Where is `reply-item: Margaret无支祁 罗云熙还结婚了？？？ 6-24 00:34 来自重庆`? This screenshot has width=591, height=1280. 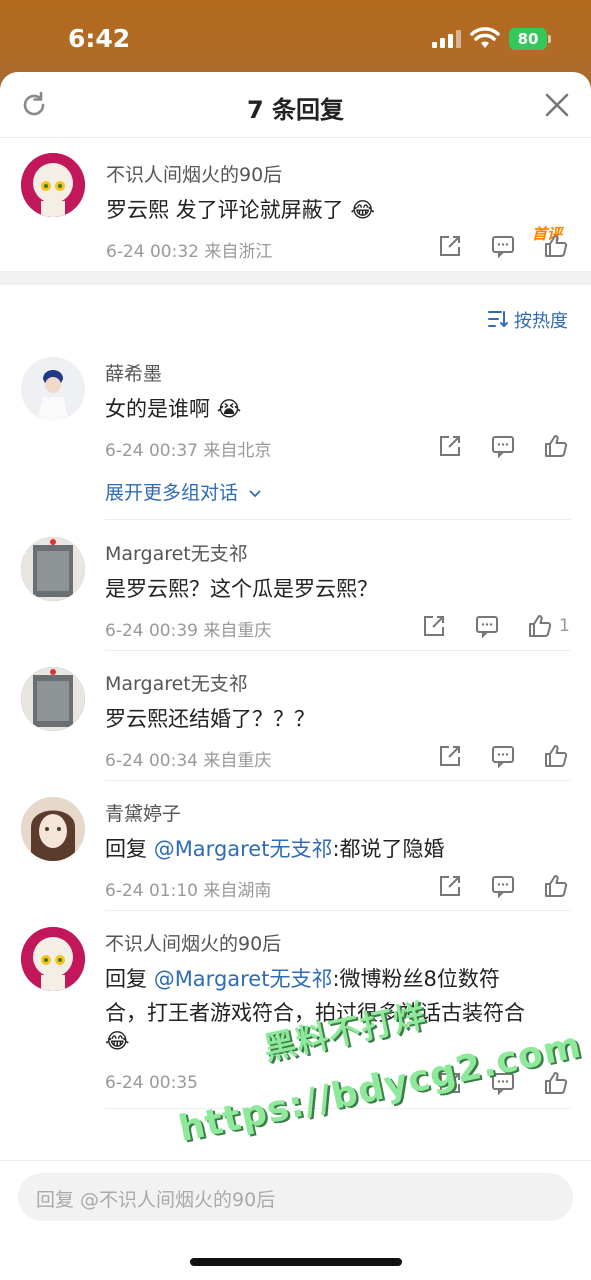
reply-item: Margaret无支祁 罗云熙还结婚了？？？ 6-24 00:34 来自重庆 is located at coordinates (295, 721).